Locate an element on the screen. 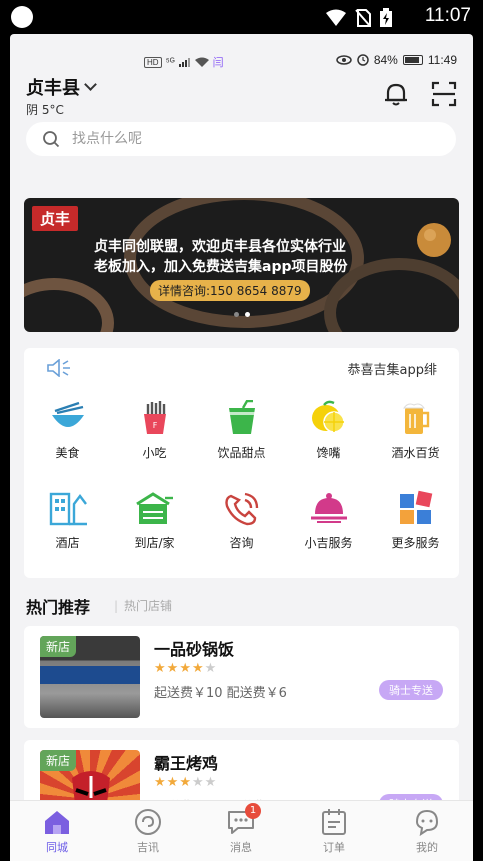  tab-news: 吉讯 is located at coordinates (148, 831).